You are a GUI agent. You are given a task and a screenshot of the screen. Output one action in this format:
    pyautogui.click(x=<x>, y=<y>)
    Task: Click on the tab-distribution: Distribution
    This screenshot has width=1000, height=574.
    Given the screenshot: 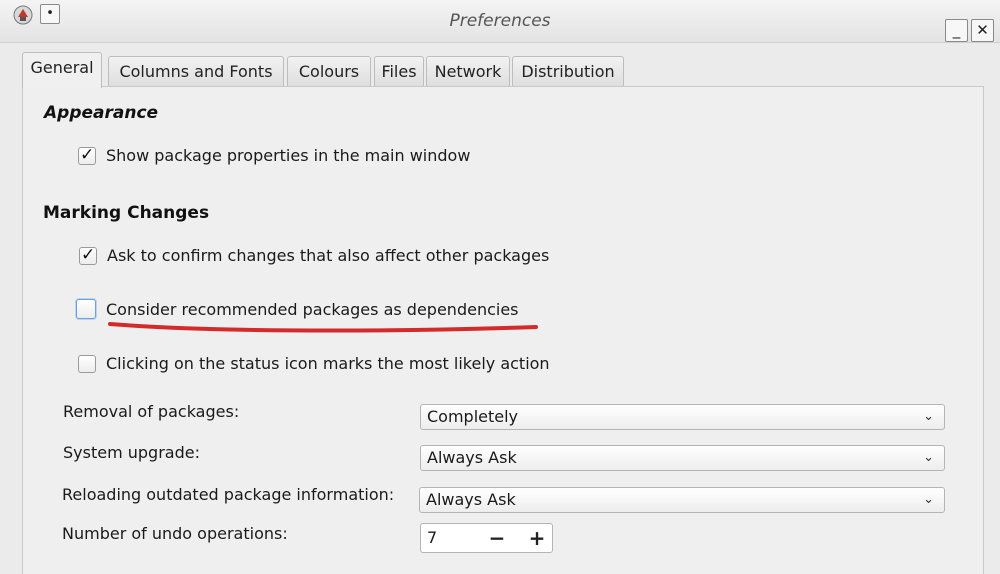 What is the action you would take?
    pyautogui.click(x=568, y=71)
    